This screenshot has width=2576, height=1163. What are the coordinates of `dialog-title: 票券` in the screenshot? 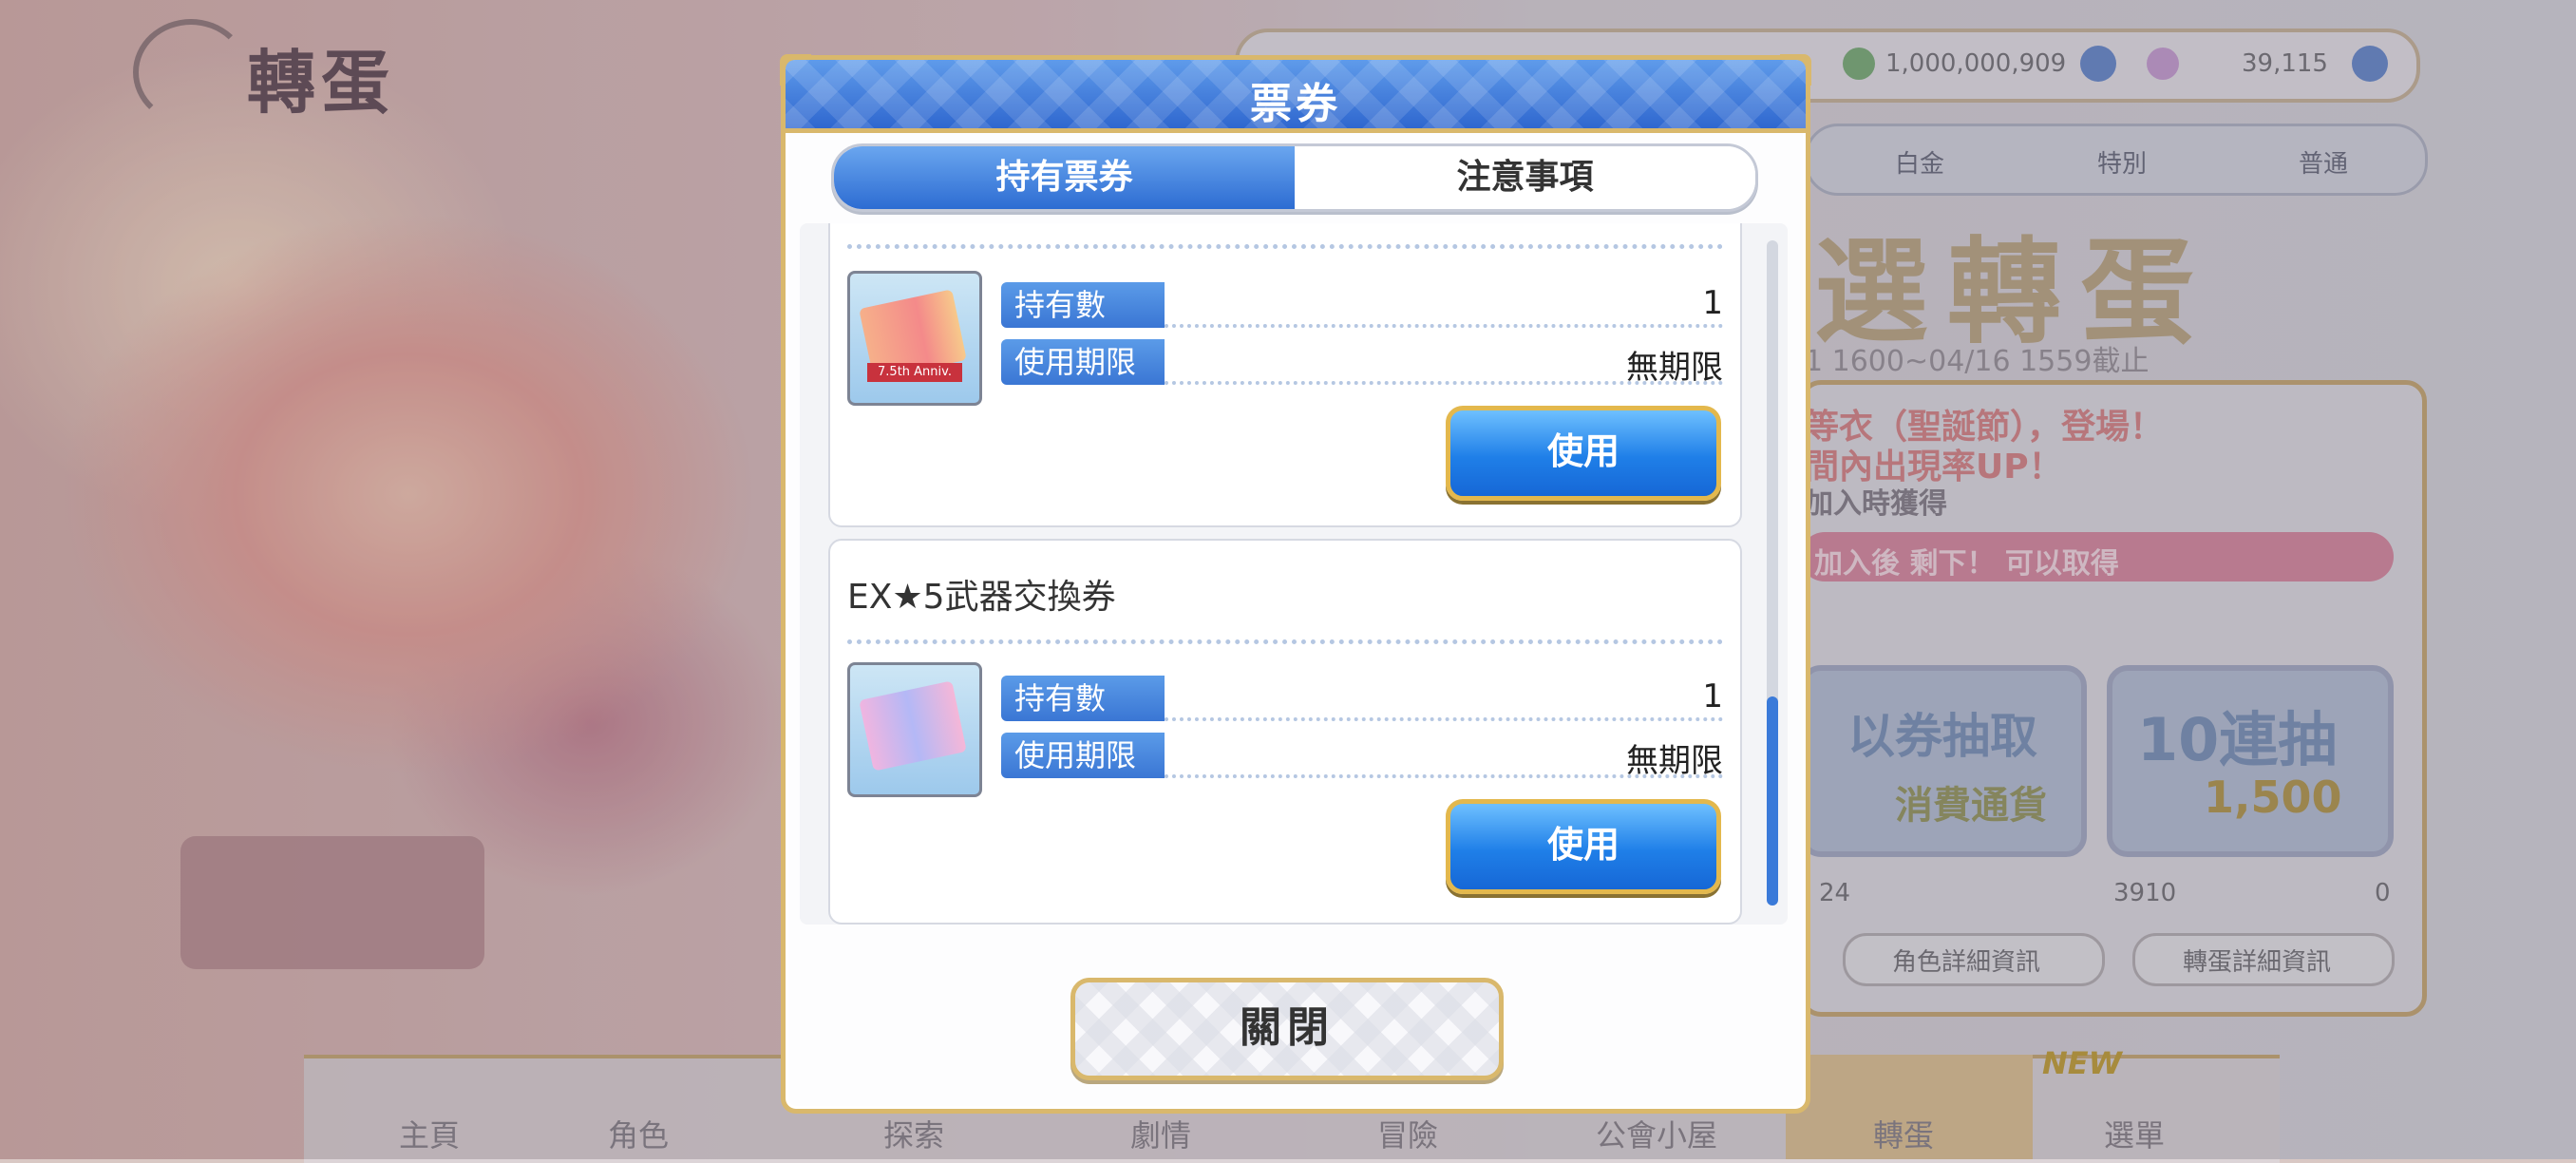 It's located at (1295, 104).